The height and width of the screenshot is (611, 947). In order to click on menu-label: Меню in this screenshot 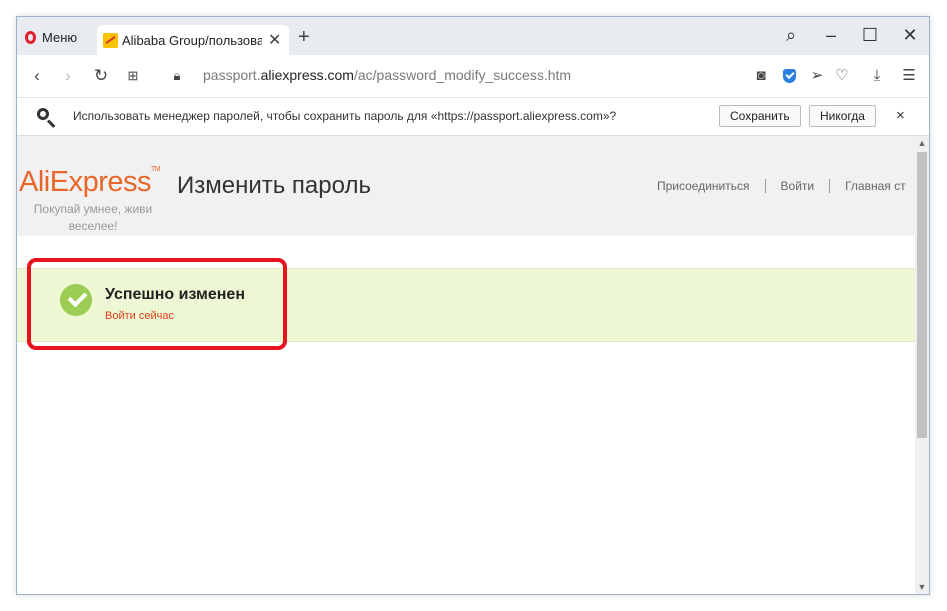, I will do `click(60, 37)`.